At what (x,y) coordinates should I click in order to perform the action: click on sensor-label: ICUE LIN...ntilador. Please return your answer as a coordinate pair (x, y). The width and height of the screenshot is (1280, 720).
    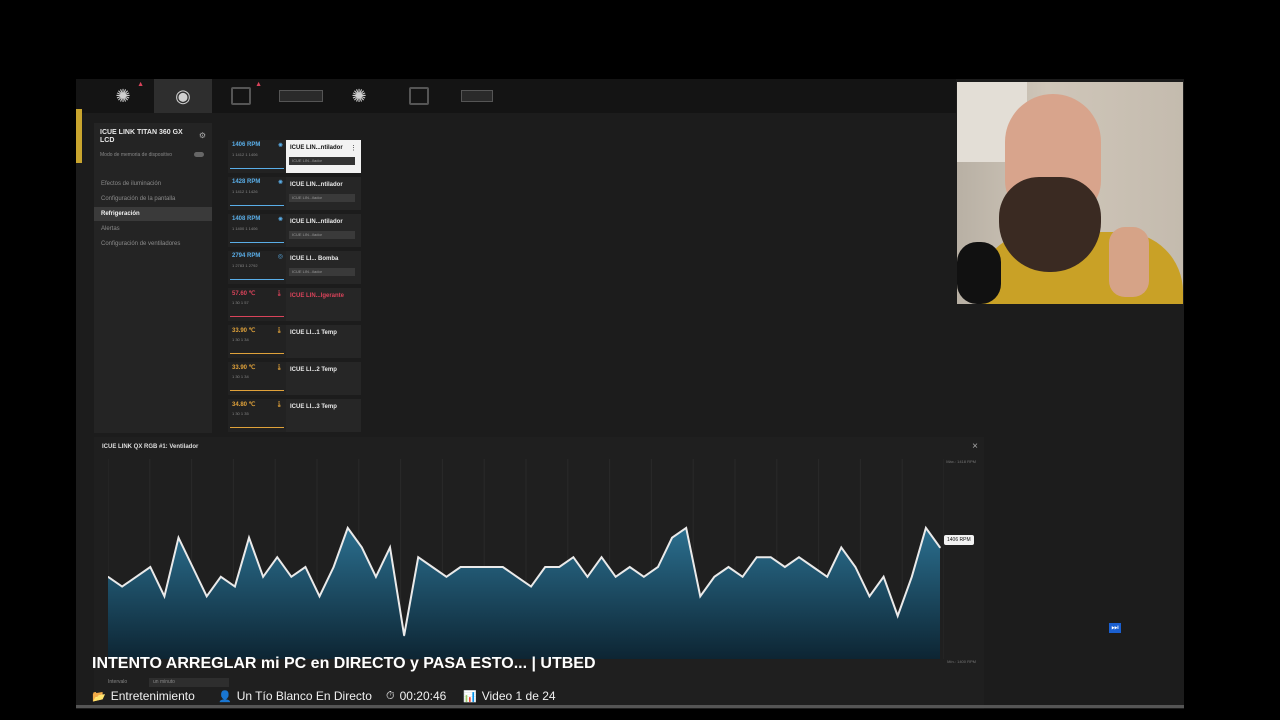
    Looking at the image, I should click on (316, 222).